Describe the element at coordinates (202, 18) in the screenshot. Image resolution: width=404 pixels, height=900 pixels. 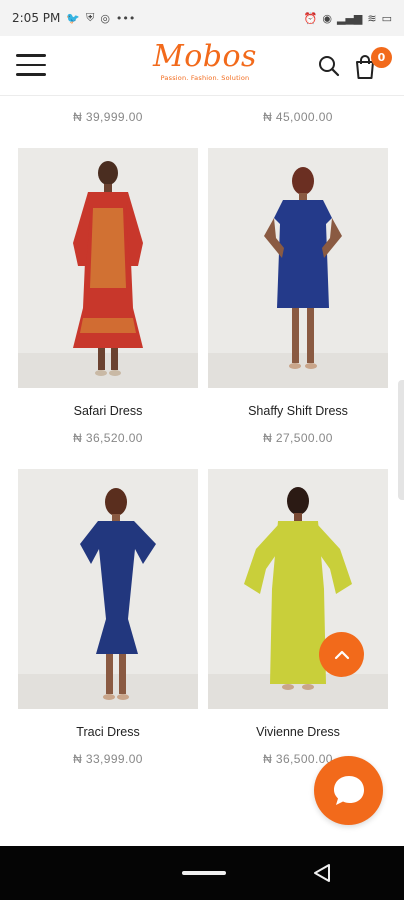
I see `status-bar: 2:05 PM 🐦 ⛨ ◎ ••• ⏰ ◉ ▂▄▆ ≋ ▭` at that location.